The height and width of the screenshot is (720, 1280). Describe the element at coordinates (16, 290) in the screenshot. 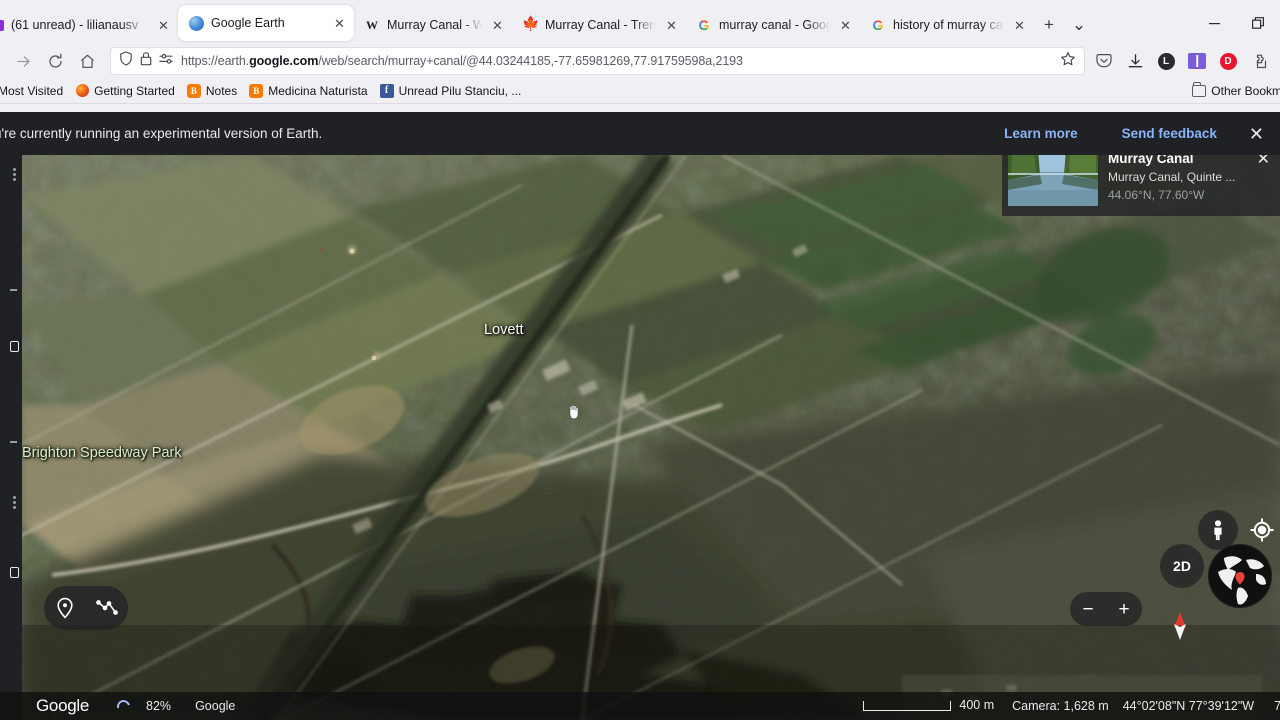

I see `sidebar-search-icon` at that location.